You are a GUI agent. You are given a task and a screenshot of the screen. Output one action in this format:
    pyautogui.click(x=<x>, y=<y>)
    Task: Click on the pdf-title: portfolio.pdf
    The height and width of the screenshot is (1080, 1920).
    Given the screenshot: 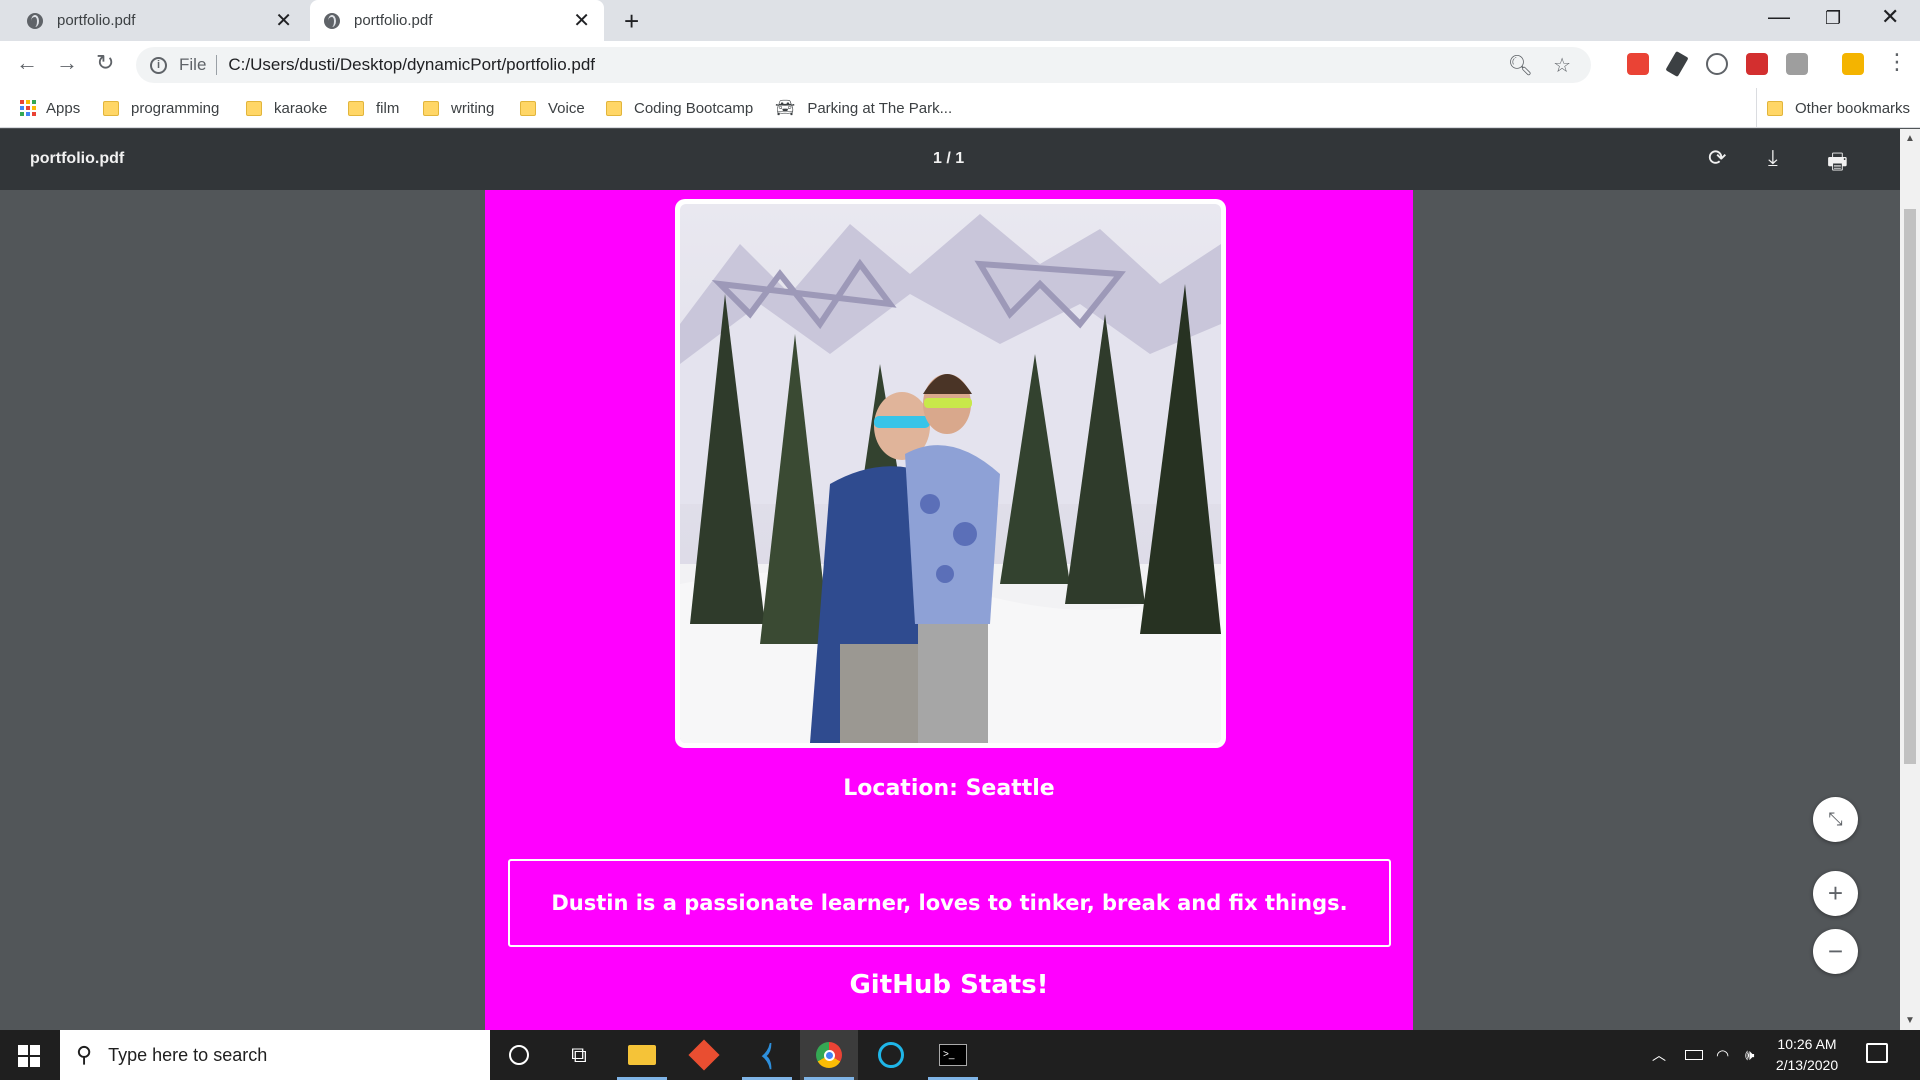 What is the action you would take?
    pyautogui.click(x=77, y=158)
    